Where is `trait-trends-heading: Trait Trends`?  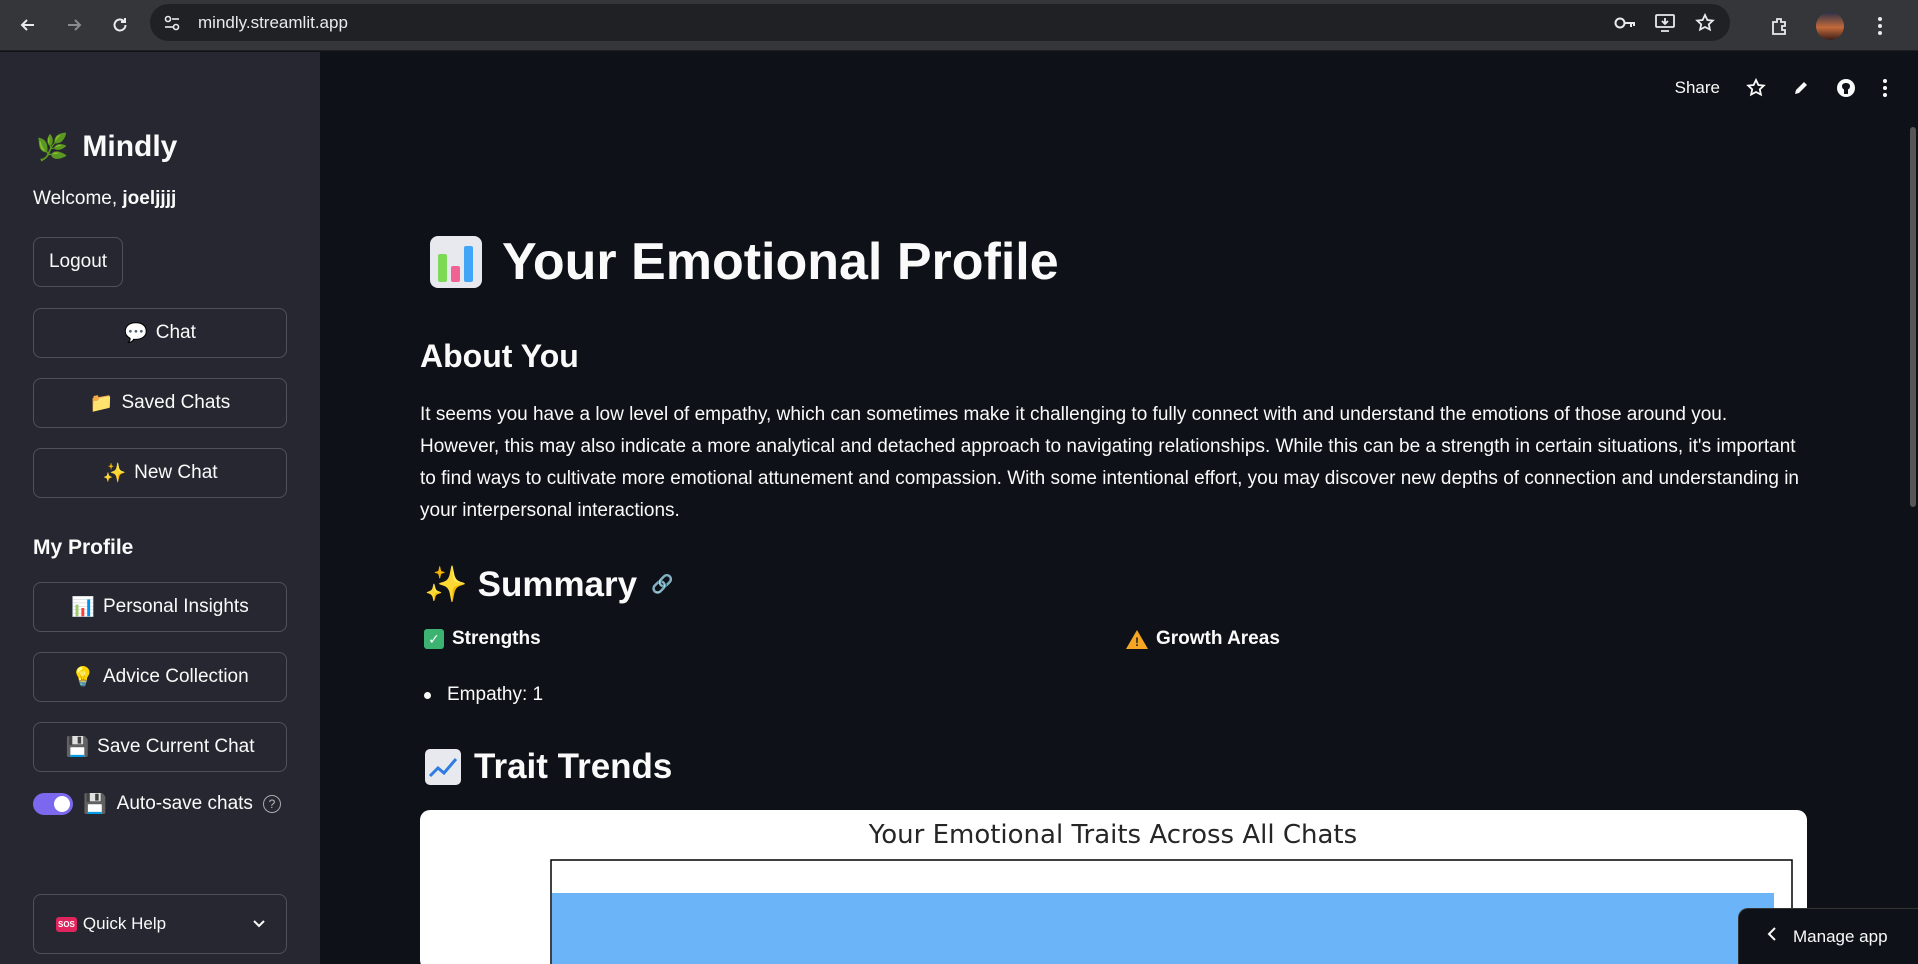 trait-trends-heading: Trait Trends is located at coordinates (548, 767).